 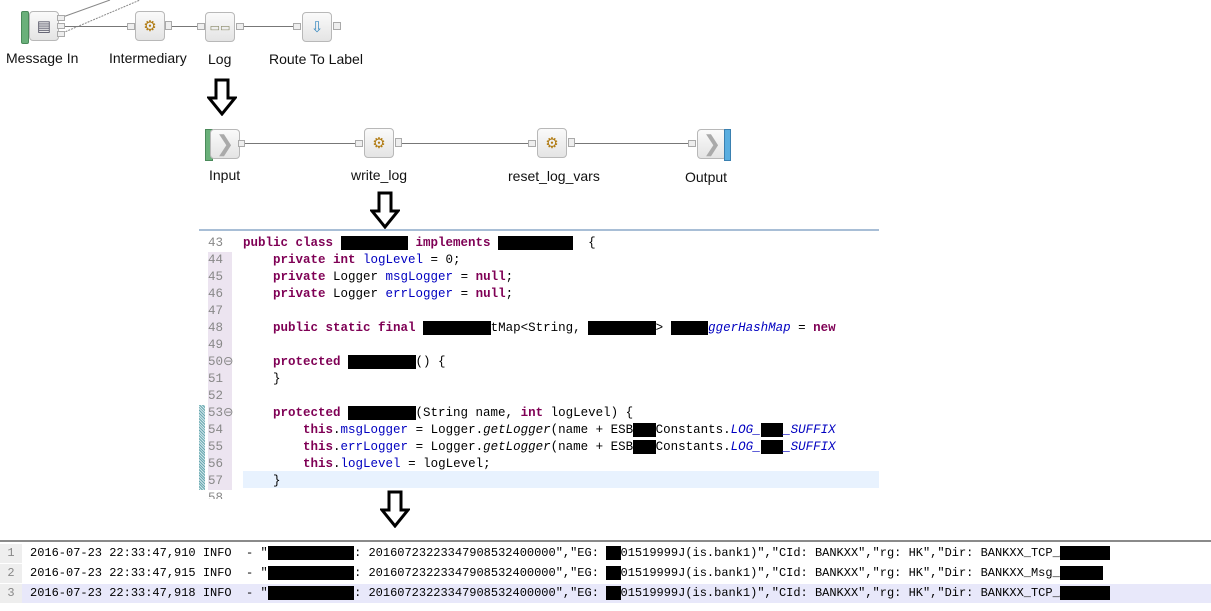 I want to click on node-label: Output, so click(x=706, y=177).